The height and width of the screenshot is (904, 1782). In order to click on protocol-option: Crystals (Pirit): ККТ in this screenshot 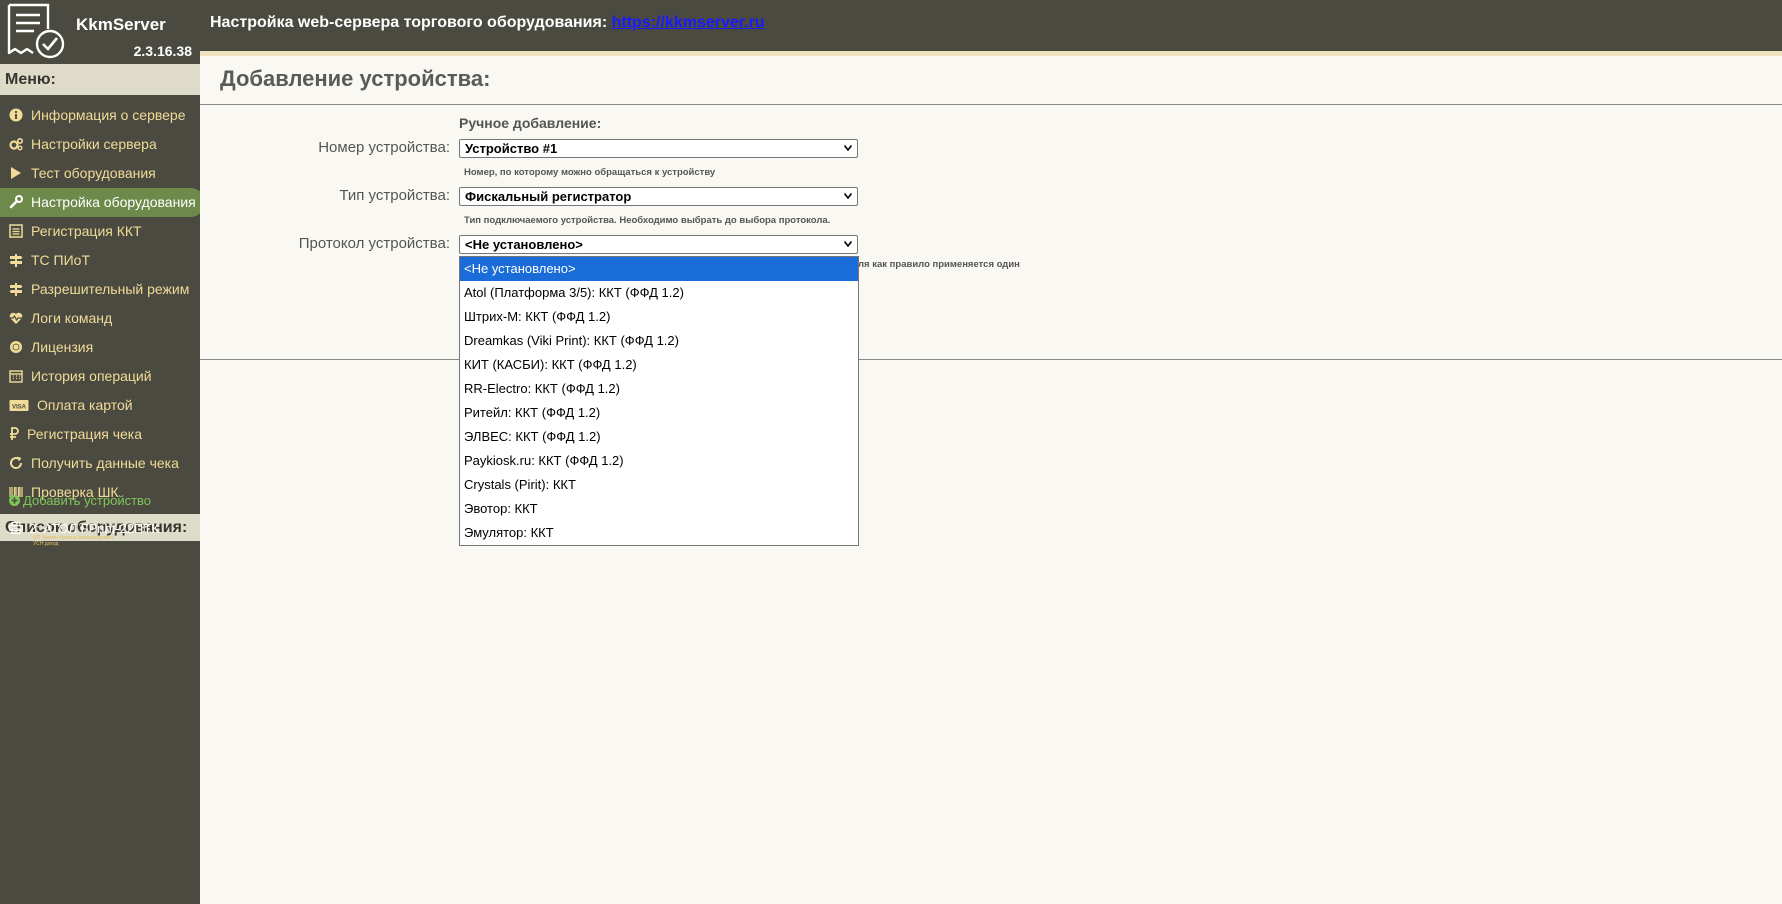, I will do `click(659, 485)`.